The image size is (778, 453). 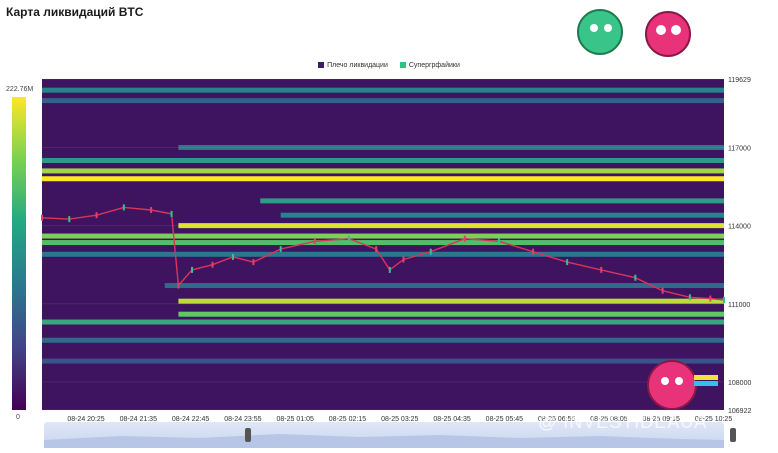 I want to click on pink-mascot, so click(x=668, y=34).